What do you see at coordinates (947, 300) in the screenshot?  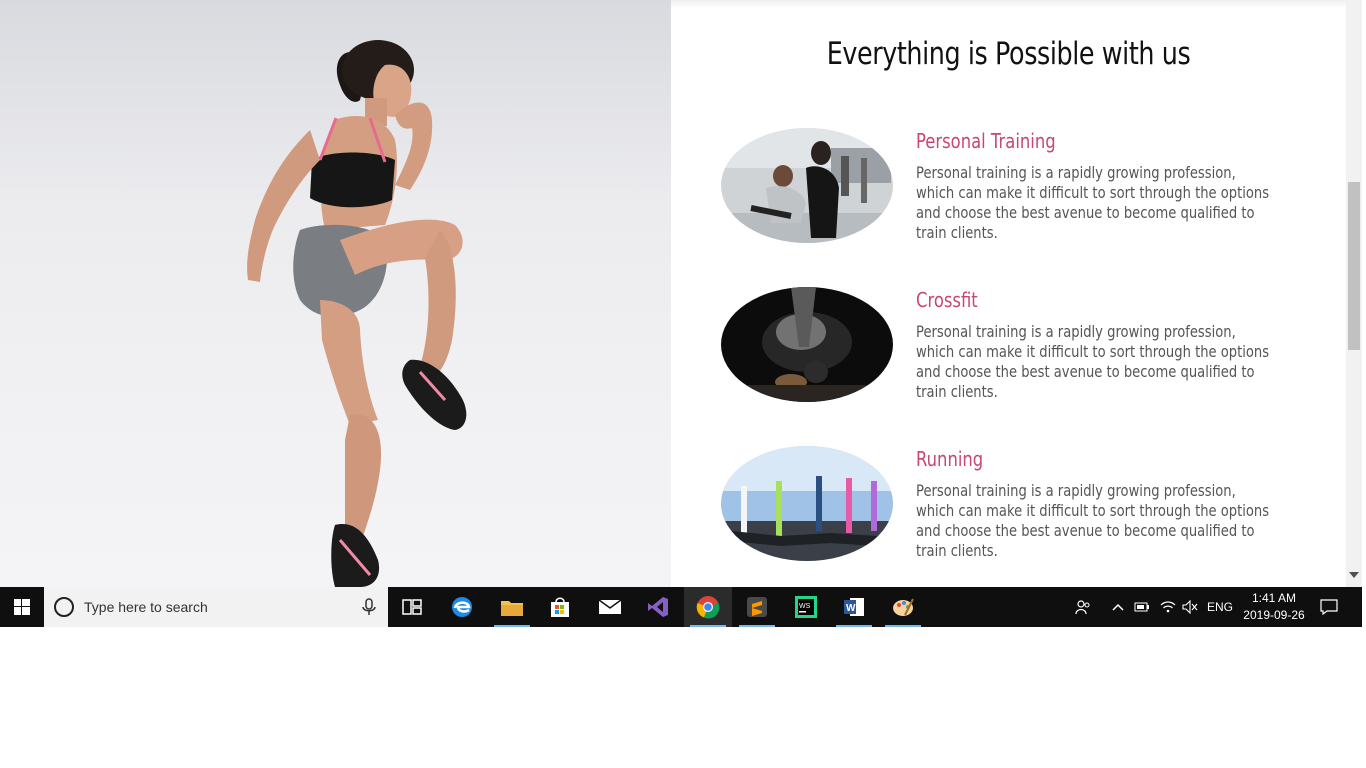 I see `service-title: Crossfit` at bounding box center [947, 300].